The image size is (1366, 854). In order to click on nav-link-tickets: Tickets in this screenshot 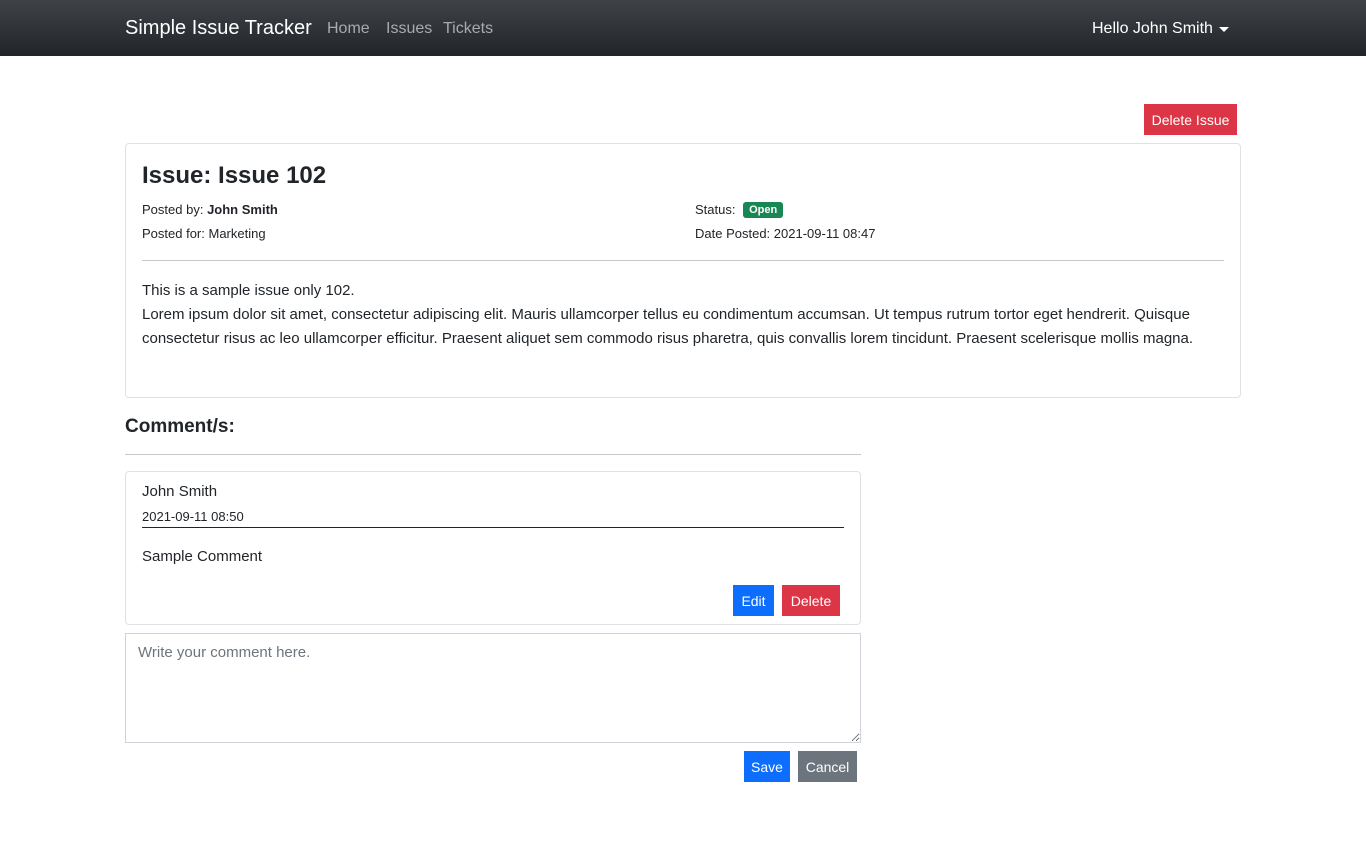, I will do `click(468, 29)`.